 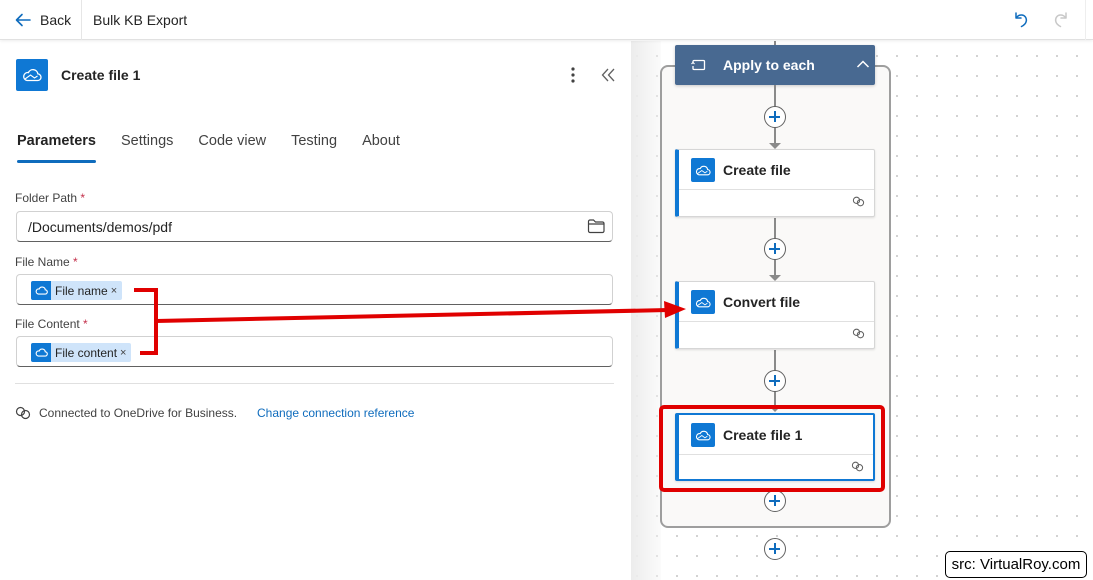 I want to click on folder-path-input: /Documents/demos/pdf, so click(x=314, y=226).